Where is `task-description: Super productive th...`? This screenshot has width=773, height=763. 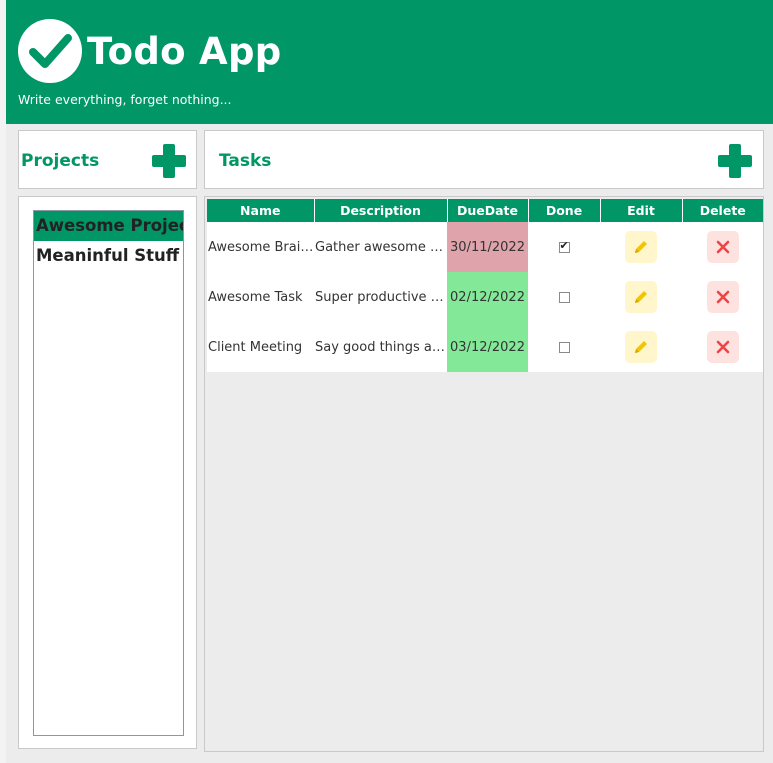
task-description: Super productive th... is located at coordinates (380, 297).